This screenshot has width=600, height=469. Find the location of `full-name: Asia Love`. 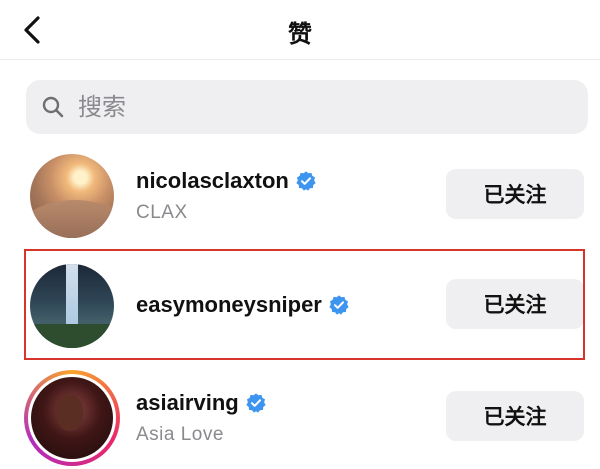

full-name: Asia Love is located at coordinates (180, 434).